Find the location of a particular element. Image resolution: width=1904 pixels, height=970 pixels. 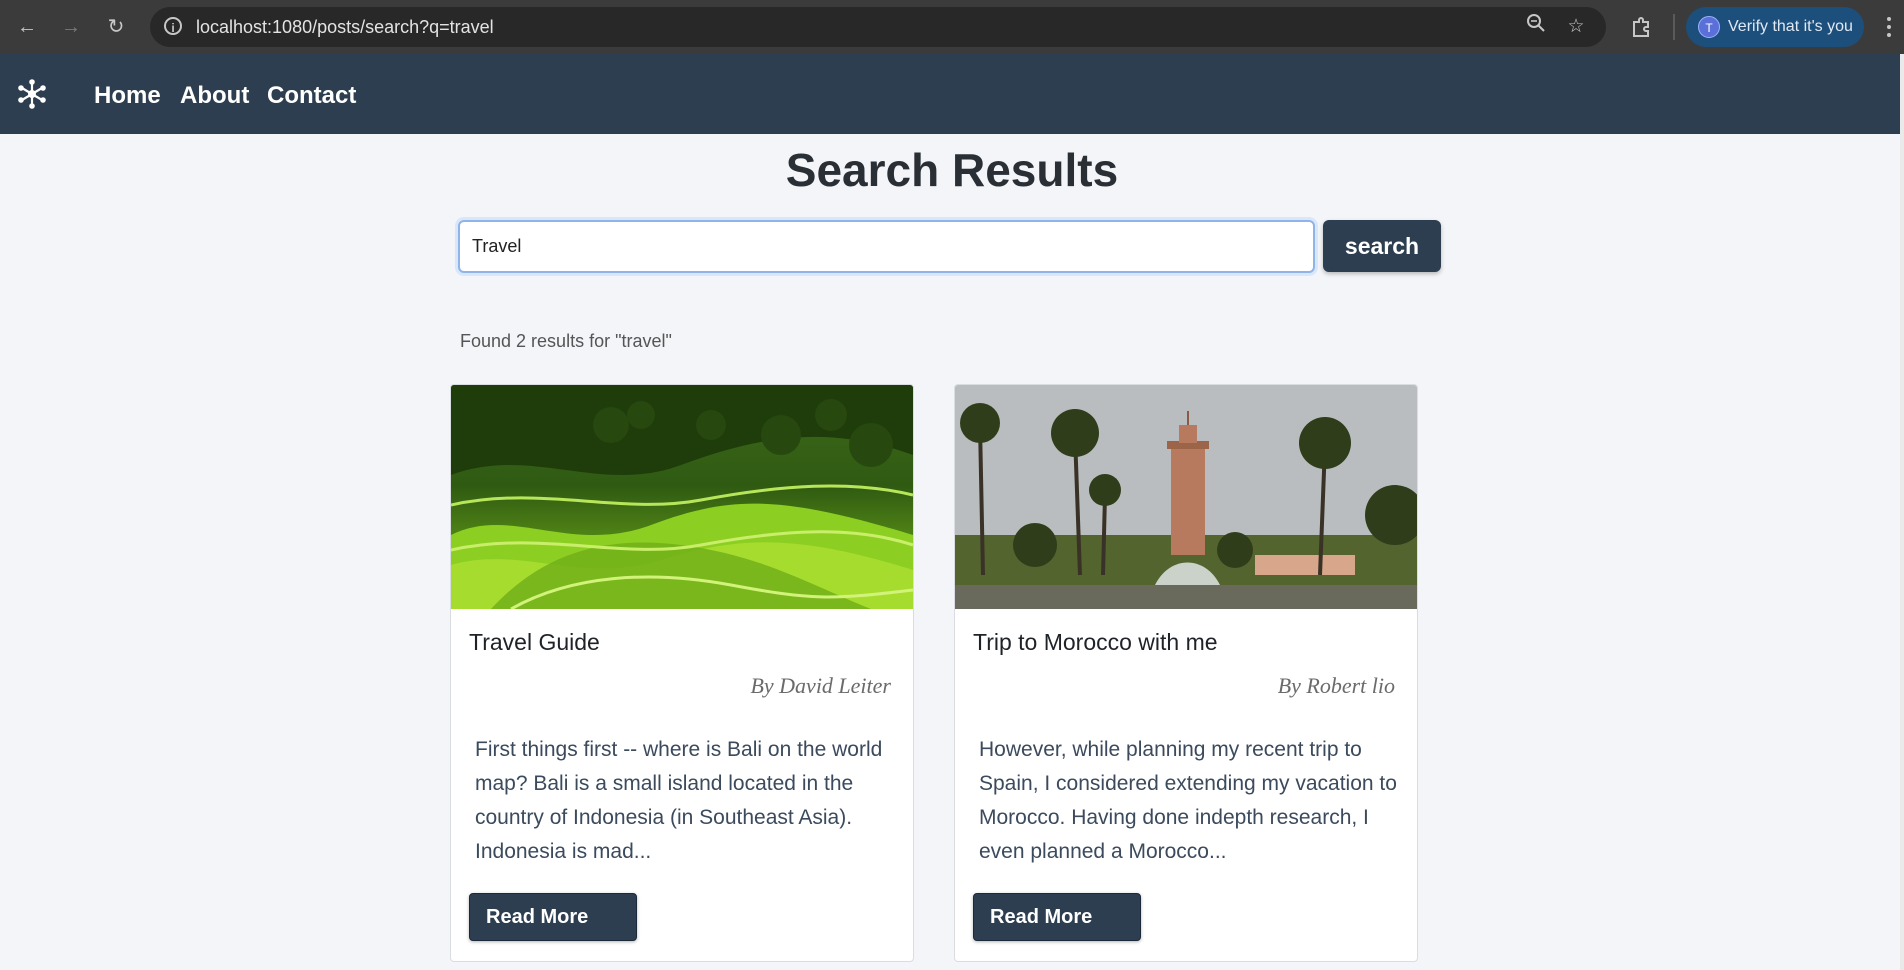

verify-chip-label: Verify that it's you is located at coordinates (1790, 26).